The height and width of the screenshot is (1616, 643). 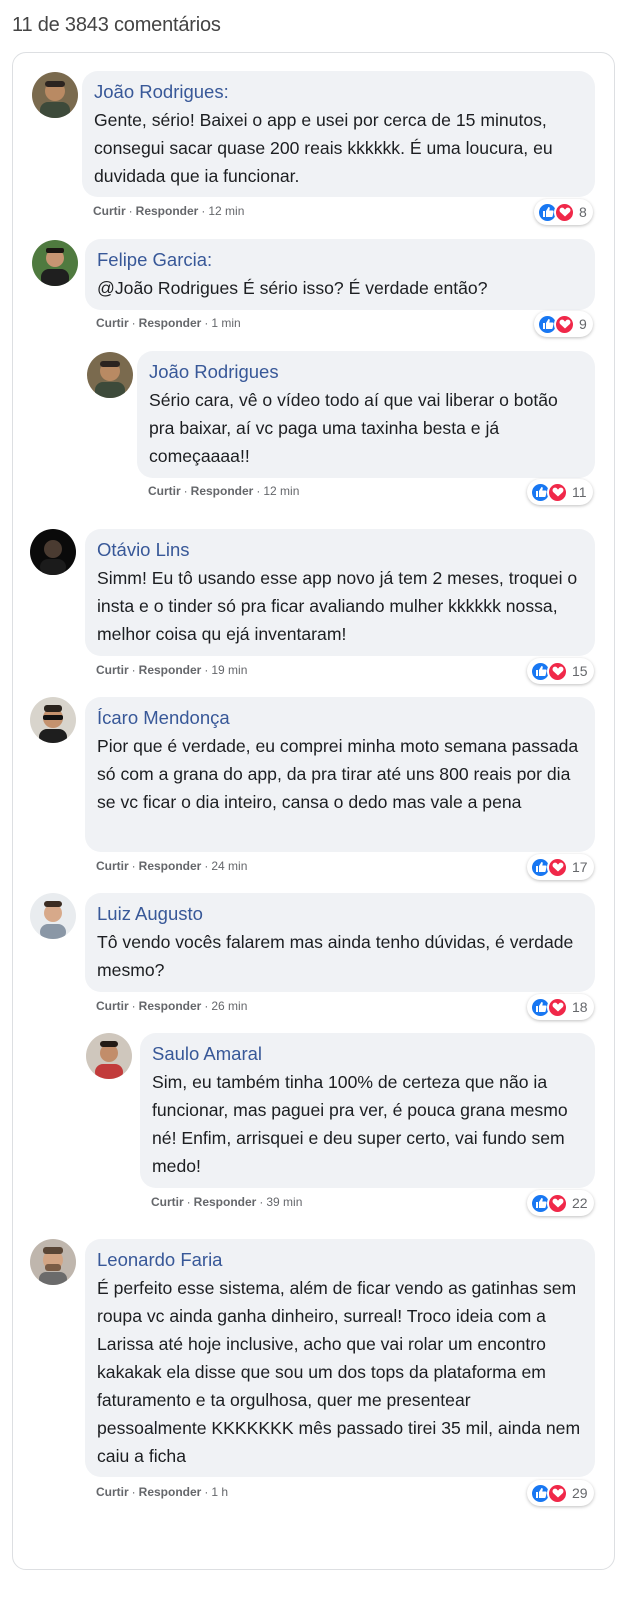 What do you see at coordinates (580, 1493) in the screenshot?
I see `reaction-count: 29` at bounding box center [580, 1493].